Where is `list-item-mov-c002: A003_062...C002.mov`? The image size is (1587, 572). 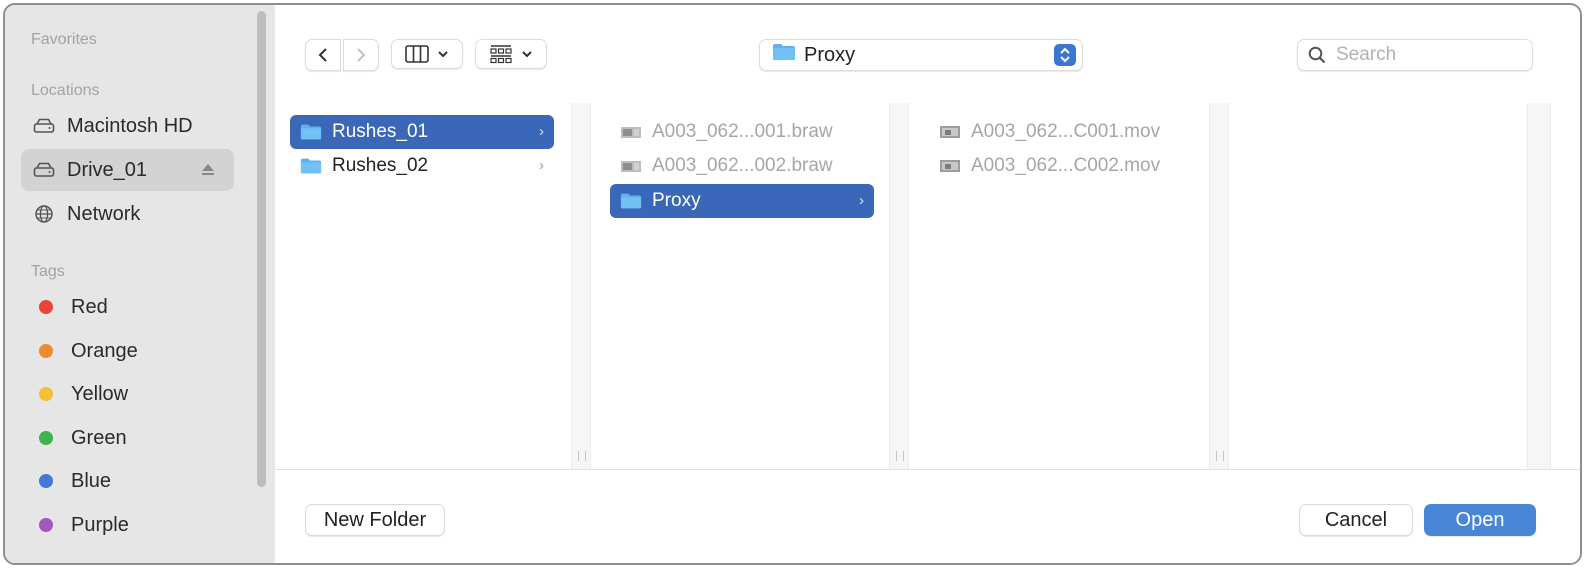 list-item-mov-c002: A003_062...C002.mov is located at coordinates (1064, 166).